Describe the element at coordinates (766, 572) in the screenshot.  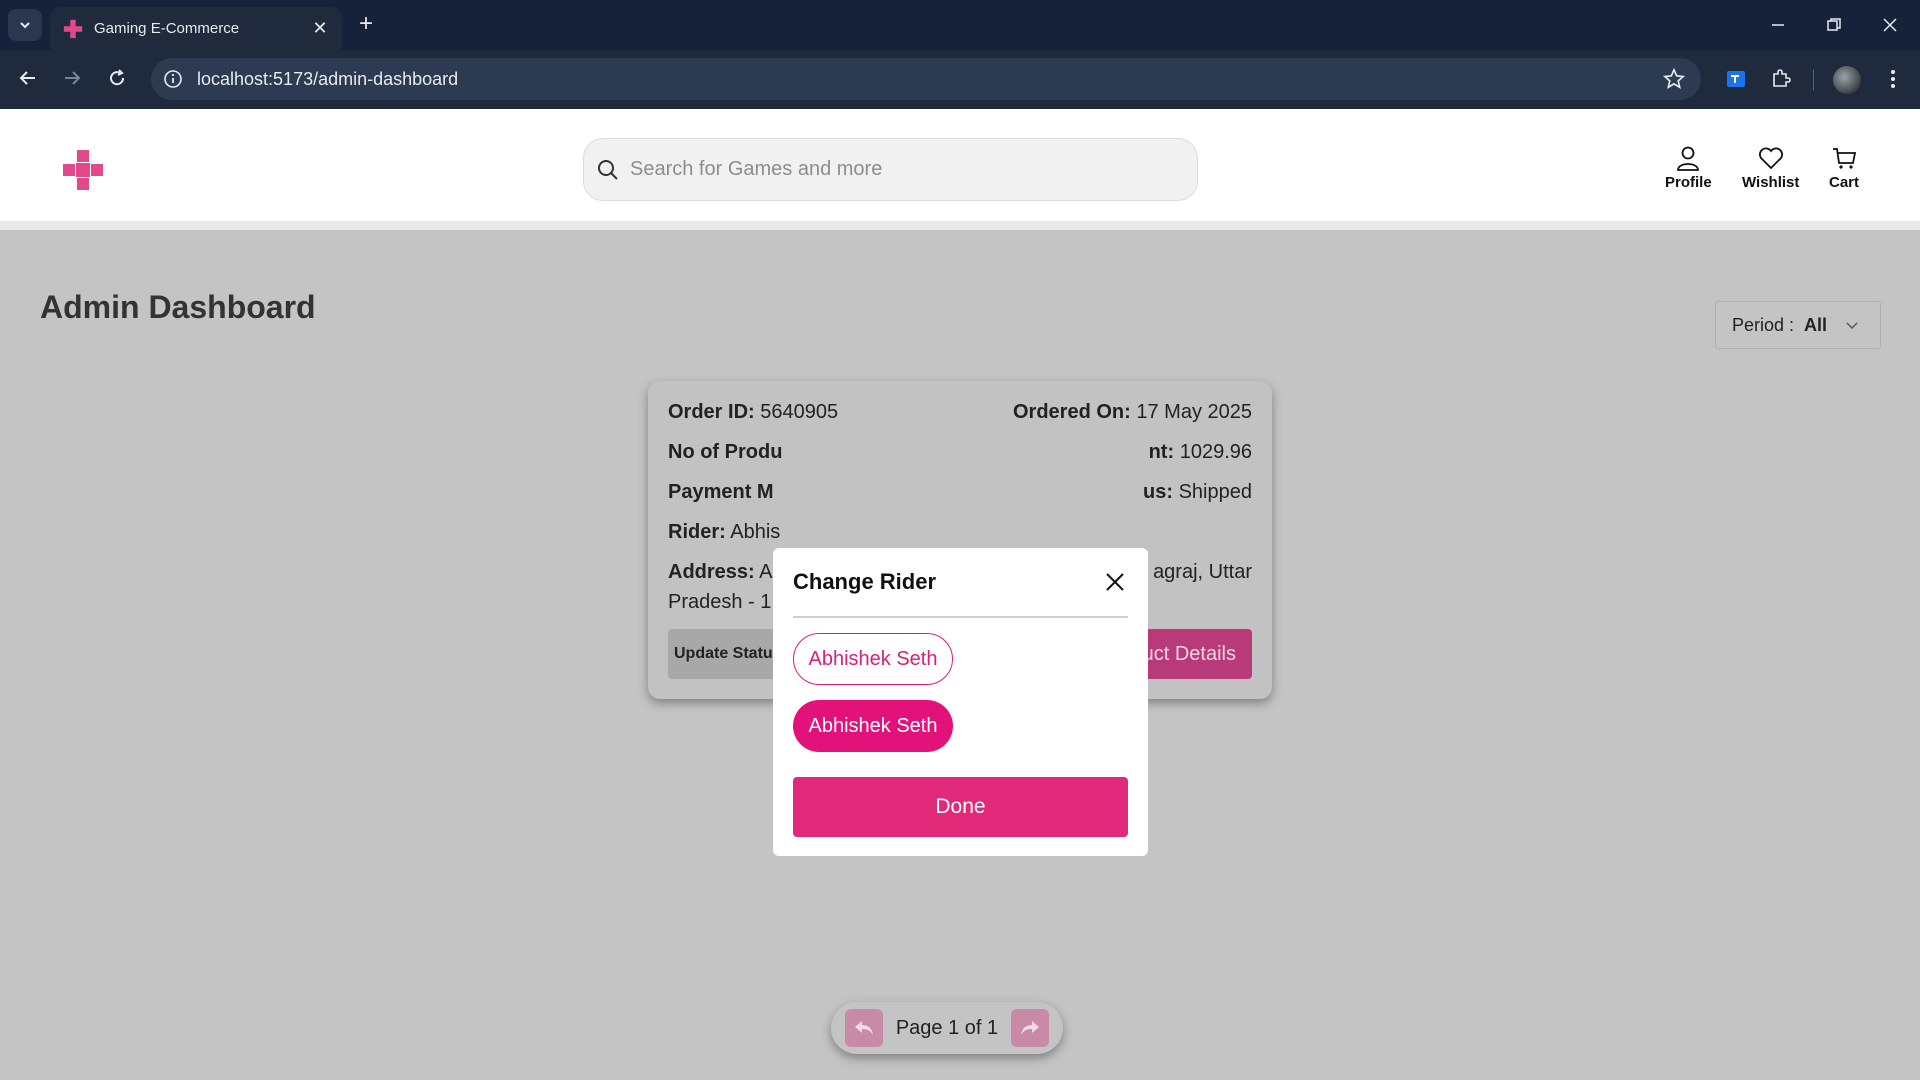
I see `address-start: A` at that location.